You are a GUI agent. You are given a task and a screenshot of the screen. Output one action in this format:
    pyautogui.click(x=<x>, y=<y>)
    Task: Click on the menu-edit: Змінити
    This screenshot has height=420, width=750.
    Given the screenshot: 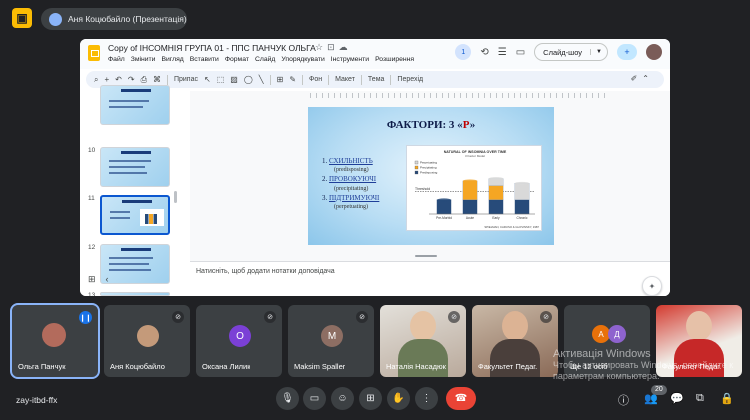 What is the action you would take?
    pyautogui.click(x=143, y=59)
    